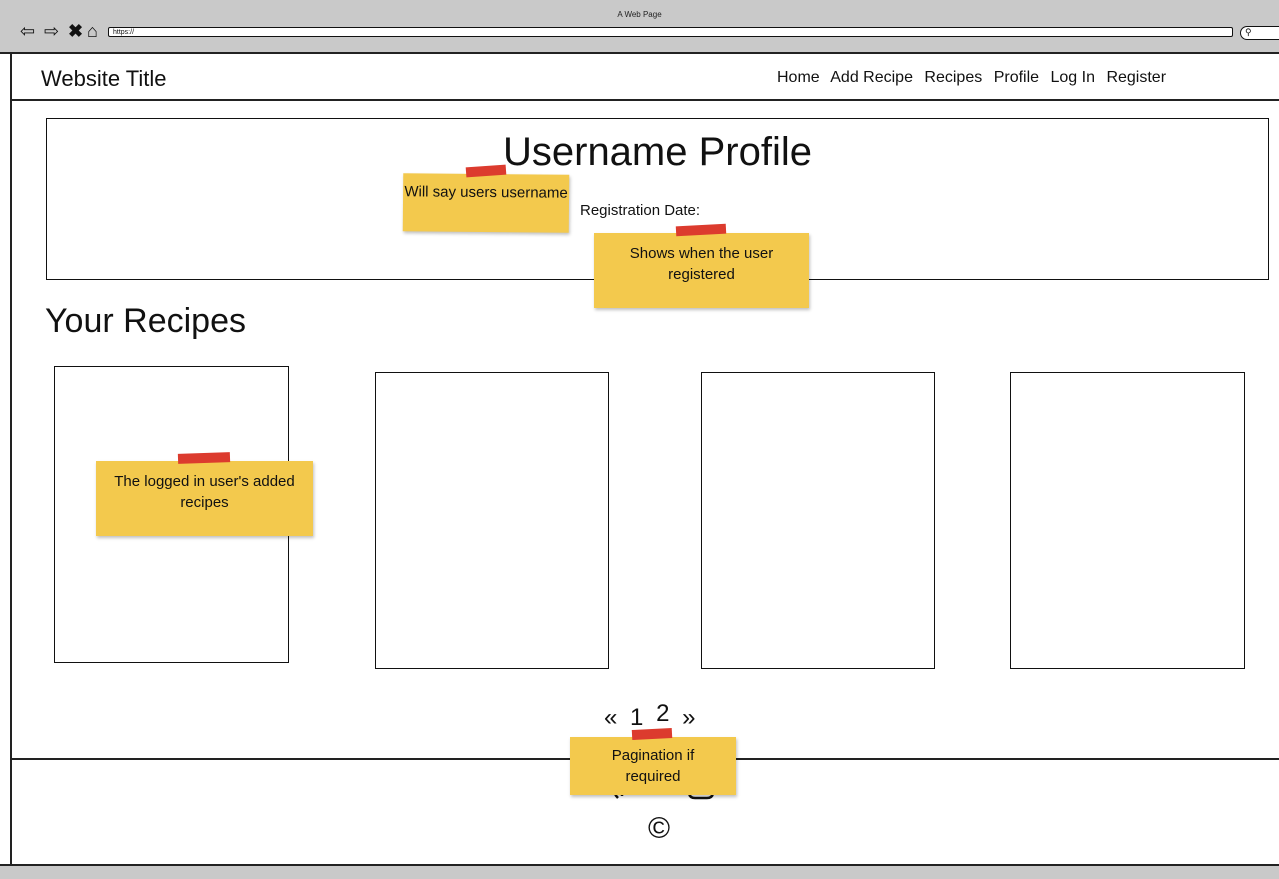  Describe the element at coordinates (640, 210) in the screenshot. I see `registration-date-label: Registration Date:` at that location.